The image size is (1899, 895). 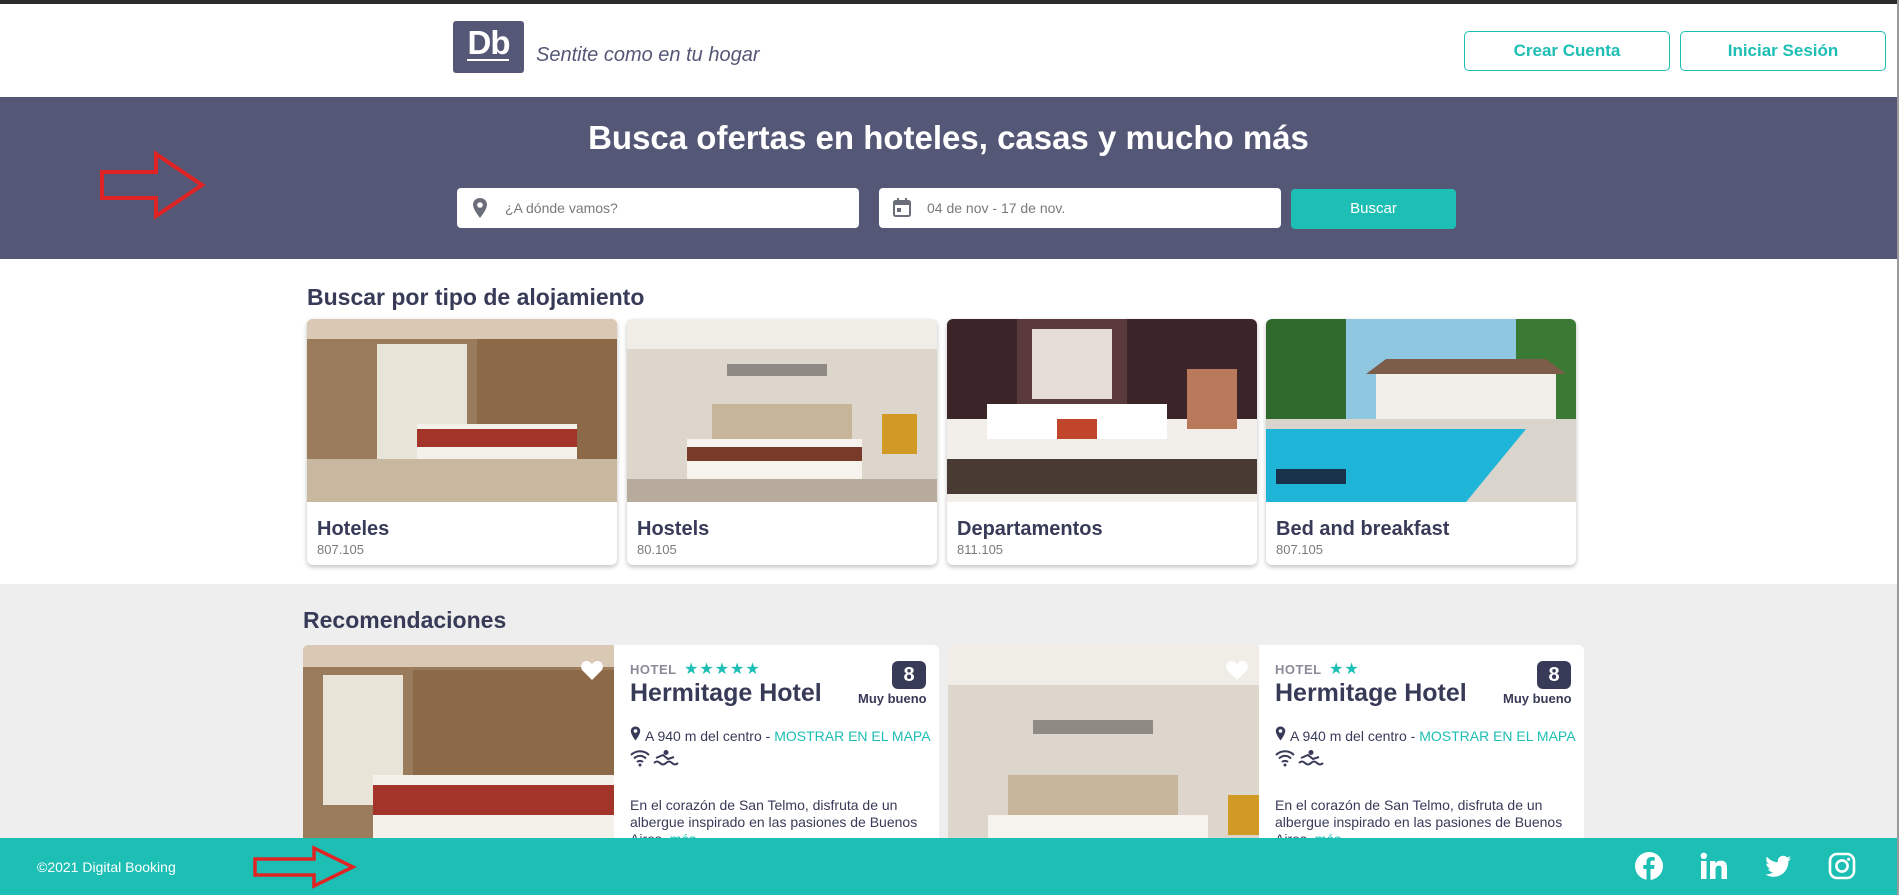 What do you see at coordinates (1363, 529) in the screenshot?
I see `type-name: Bed and breakfast` at bounding box center [1363, 529].